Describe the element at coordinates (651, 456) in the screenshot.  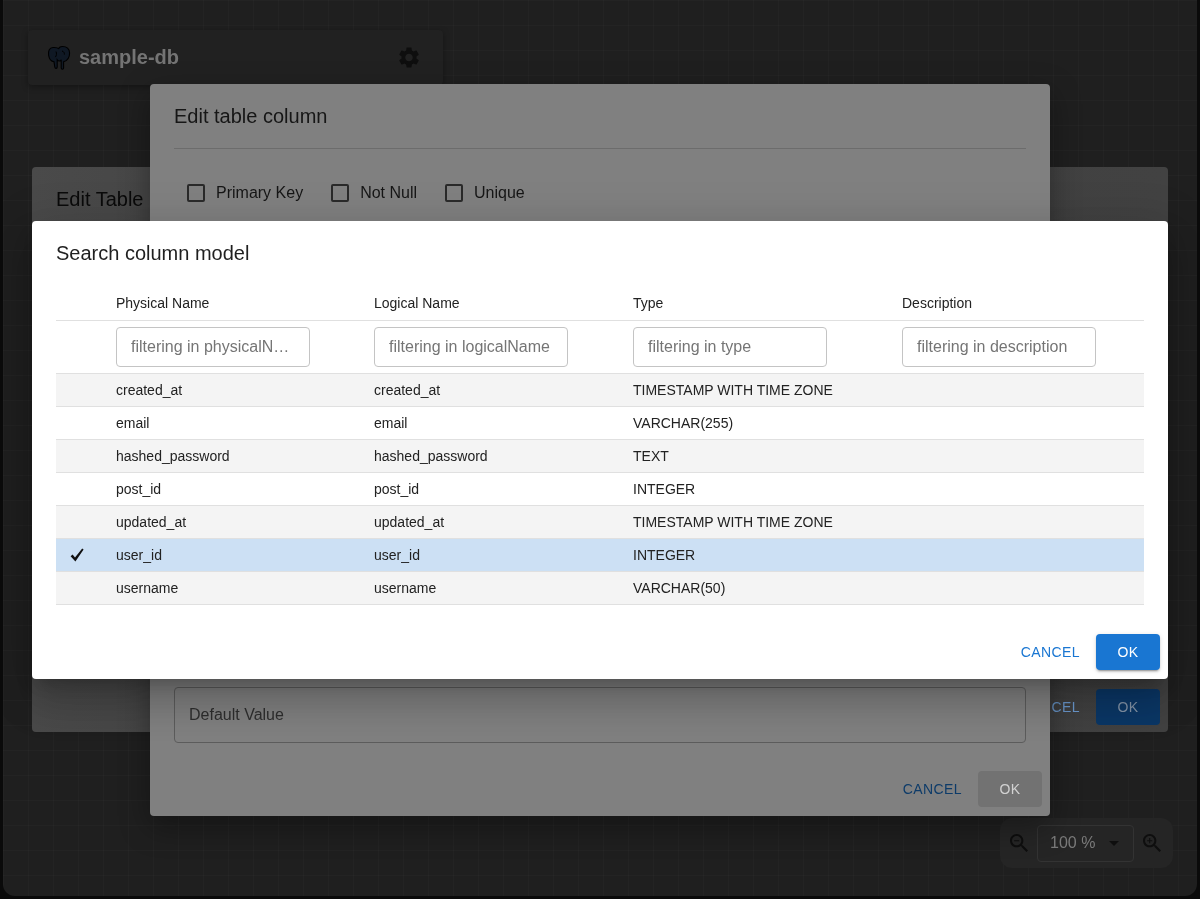
I see `table-cell-text: TEXT` at that location.